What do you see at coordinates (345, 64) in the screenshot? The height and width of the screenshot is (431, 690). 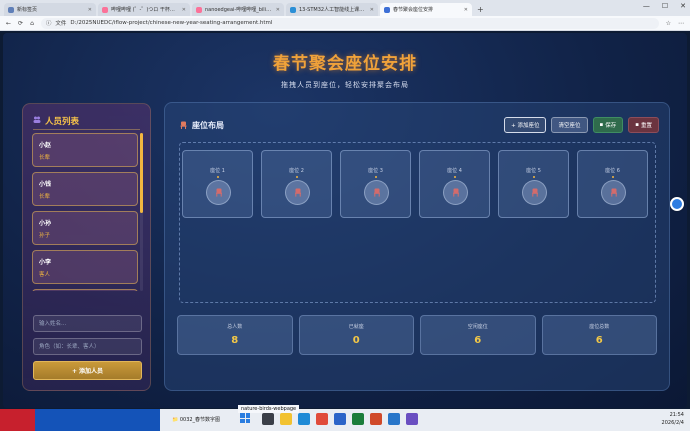 I see `page-title: 春节聚会座位安排` at bounding box center [345, 64].